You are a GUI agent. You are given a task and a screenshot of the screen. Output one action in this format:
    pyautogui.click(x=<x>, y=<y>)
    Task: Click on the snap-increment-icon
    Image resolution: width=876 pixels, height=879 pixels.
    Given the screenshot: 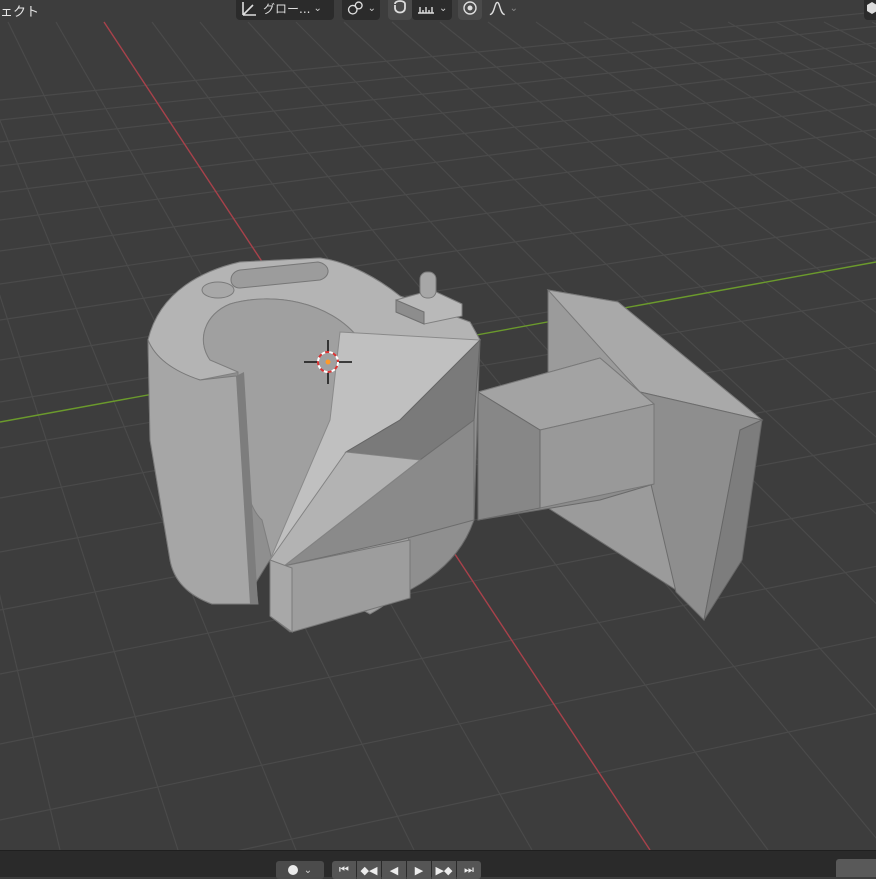 What is the action you would take?
    pyautogui.click(x=426, y=10)
    